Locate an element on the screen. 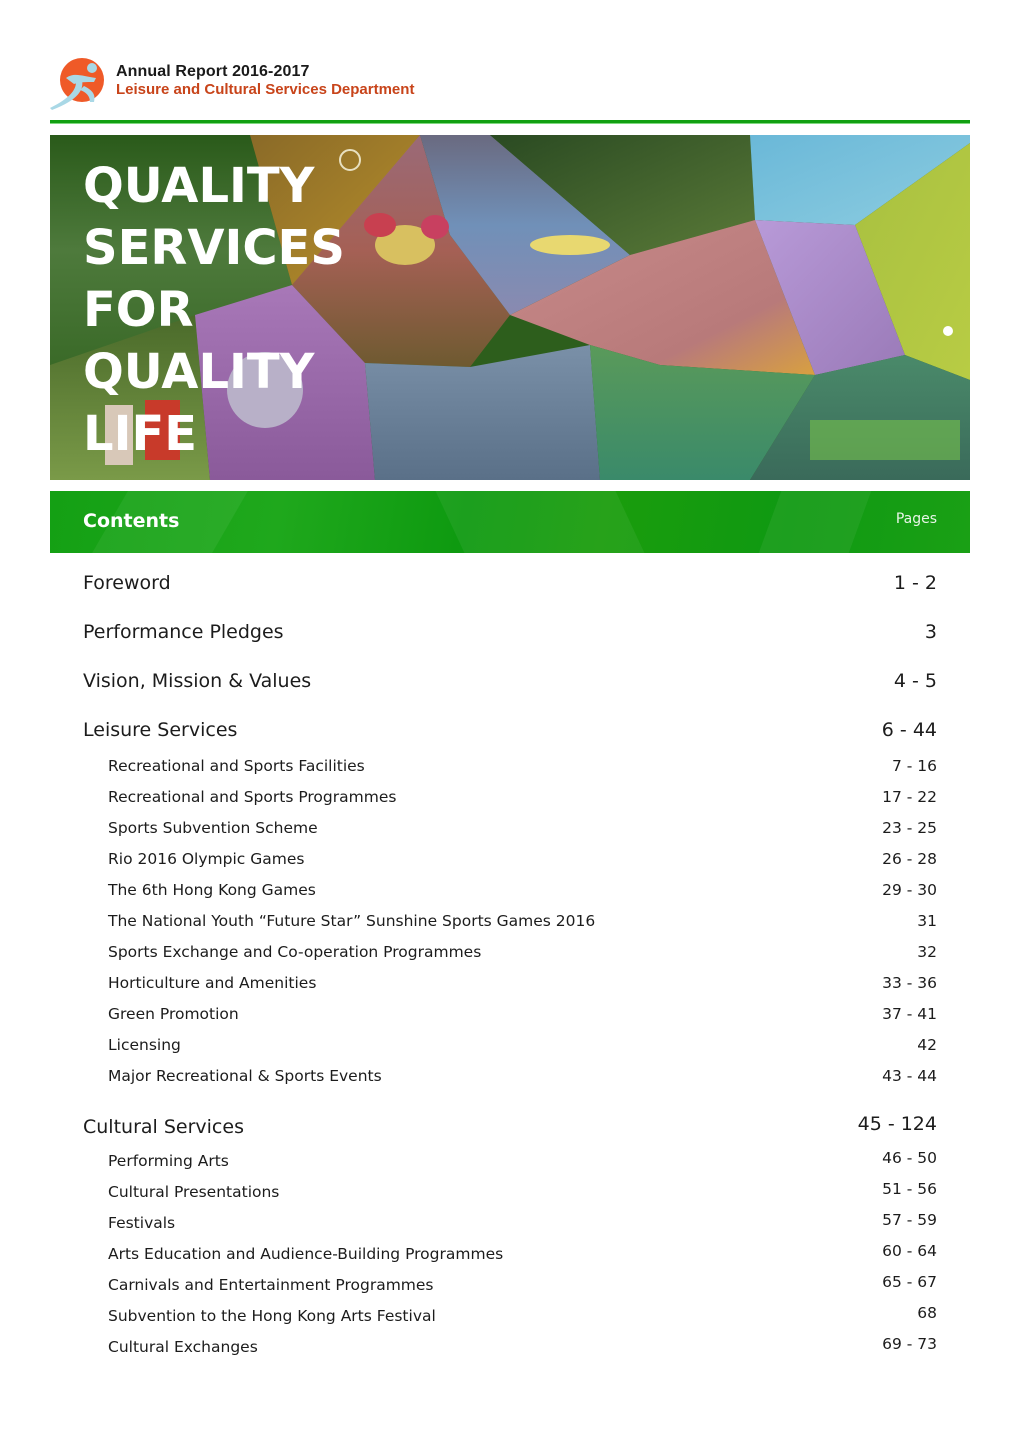 This screenshot has height=1442, width=1020. toc-entry-pages: 65 - 67 is located at coordinates (909, 1282).